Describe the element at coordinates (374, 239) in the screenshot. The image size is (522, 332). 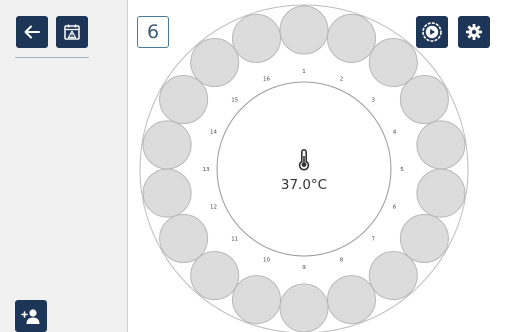
I see `position-label: 7` at that location.